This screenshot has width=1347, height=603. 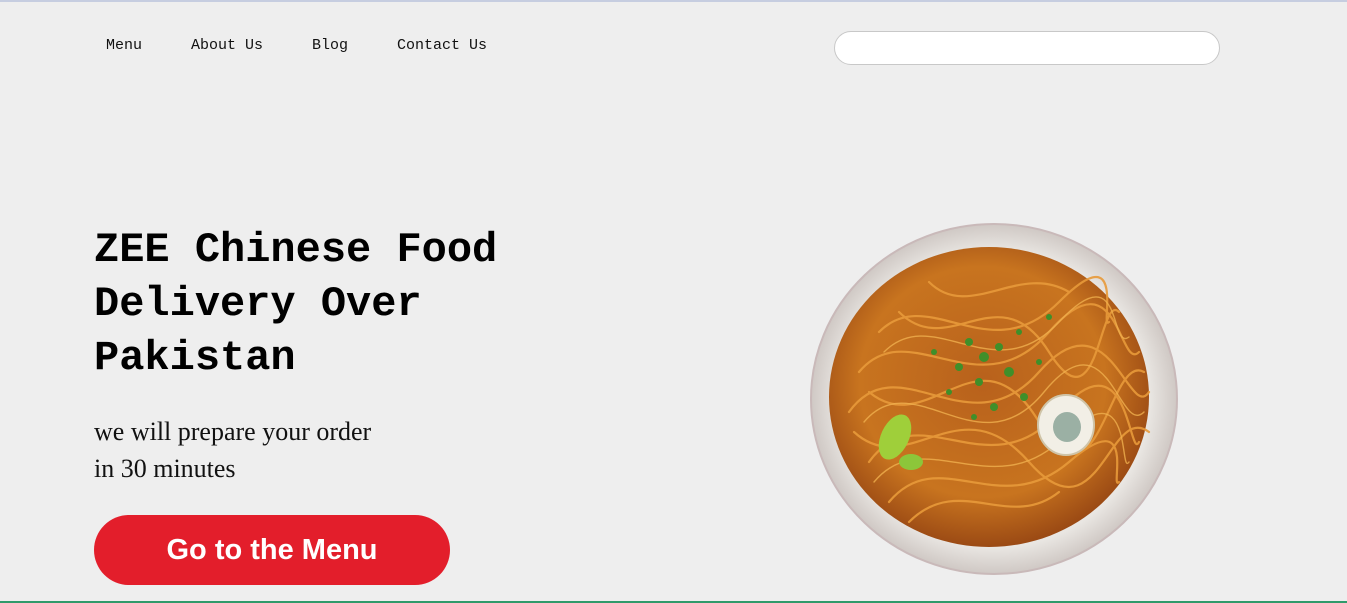 What do you see at coordinates (330, 46) in the screenshot?
I see `nav-blog-link: Blog` at bounding box center [330, 46].